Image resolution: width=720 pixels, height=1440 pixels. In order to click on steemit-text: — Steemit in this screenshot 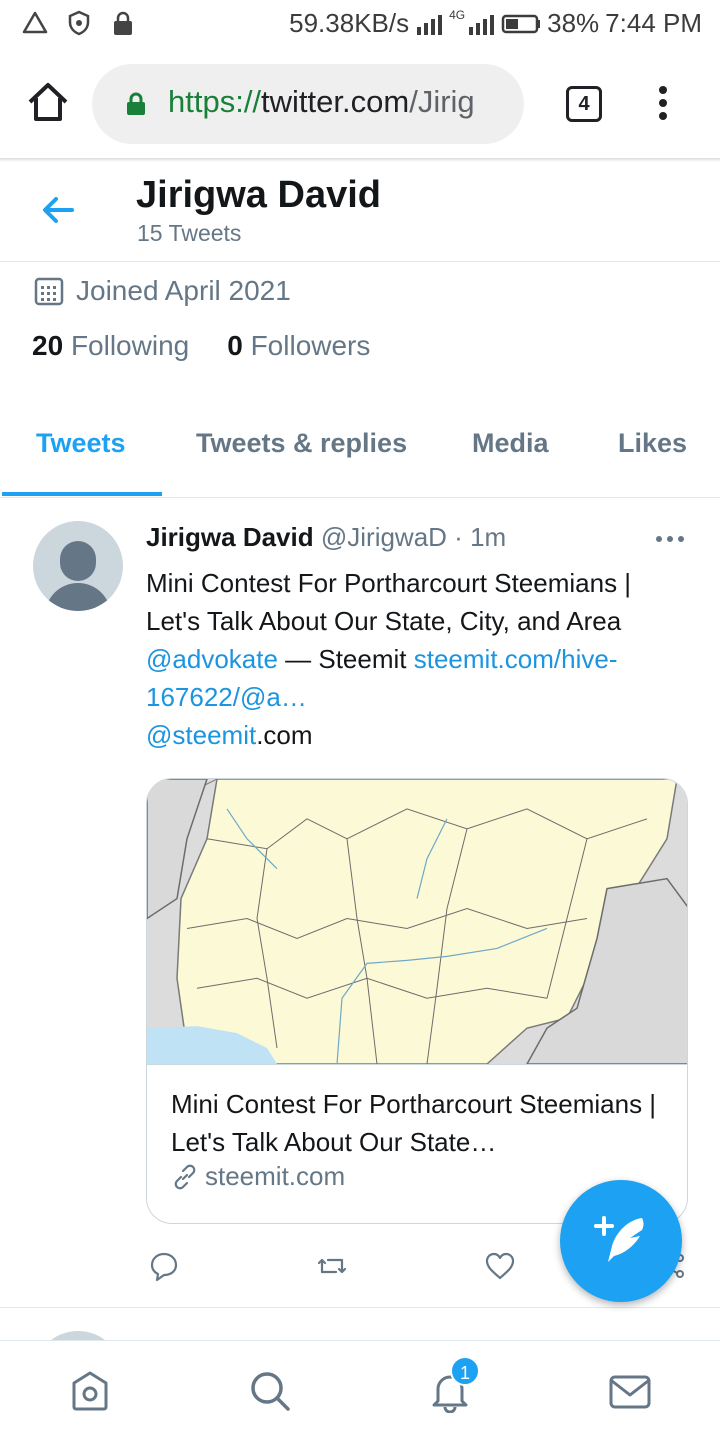, I will do `click(345, 659)`.